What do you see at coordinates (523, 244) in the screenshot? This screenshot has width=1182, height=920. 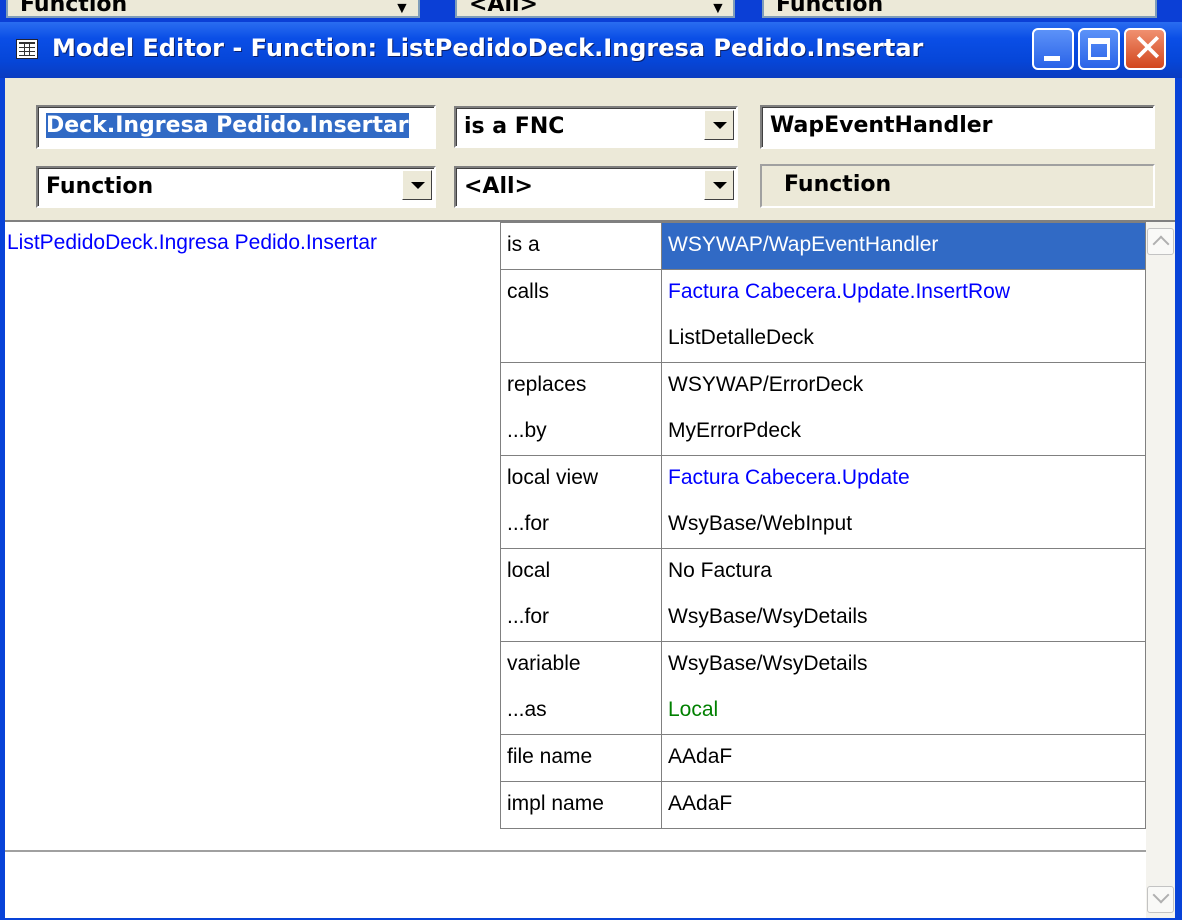 I see `verb-label: is a` at bounding box center [523, 244].